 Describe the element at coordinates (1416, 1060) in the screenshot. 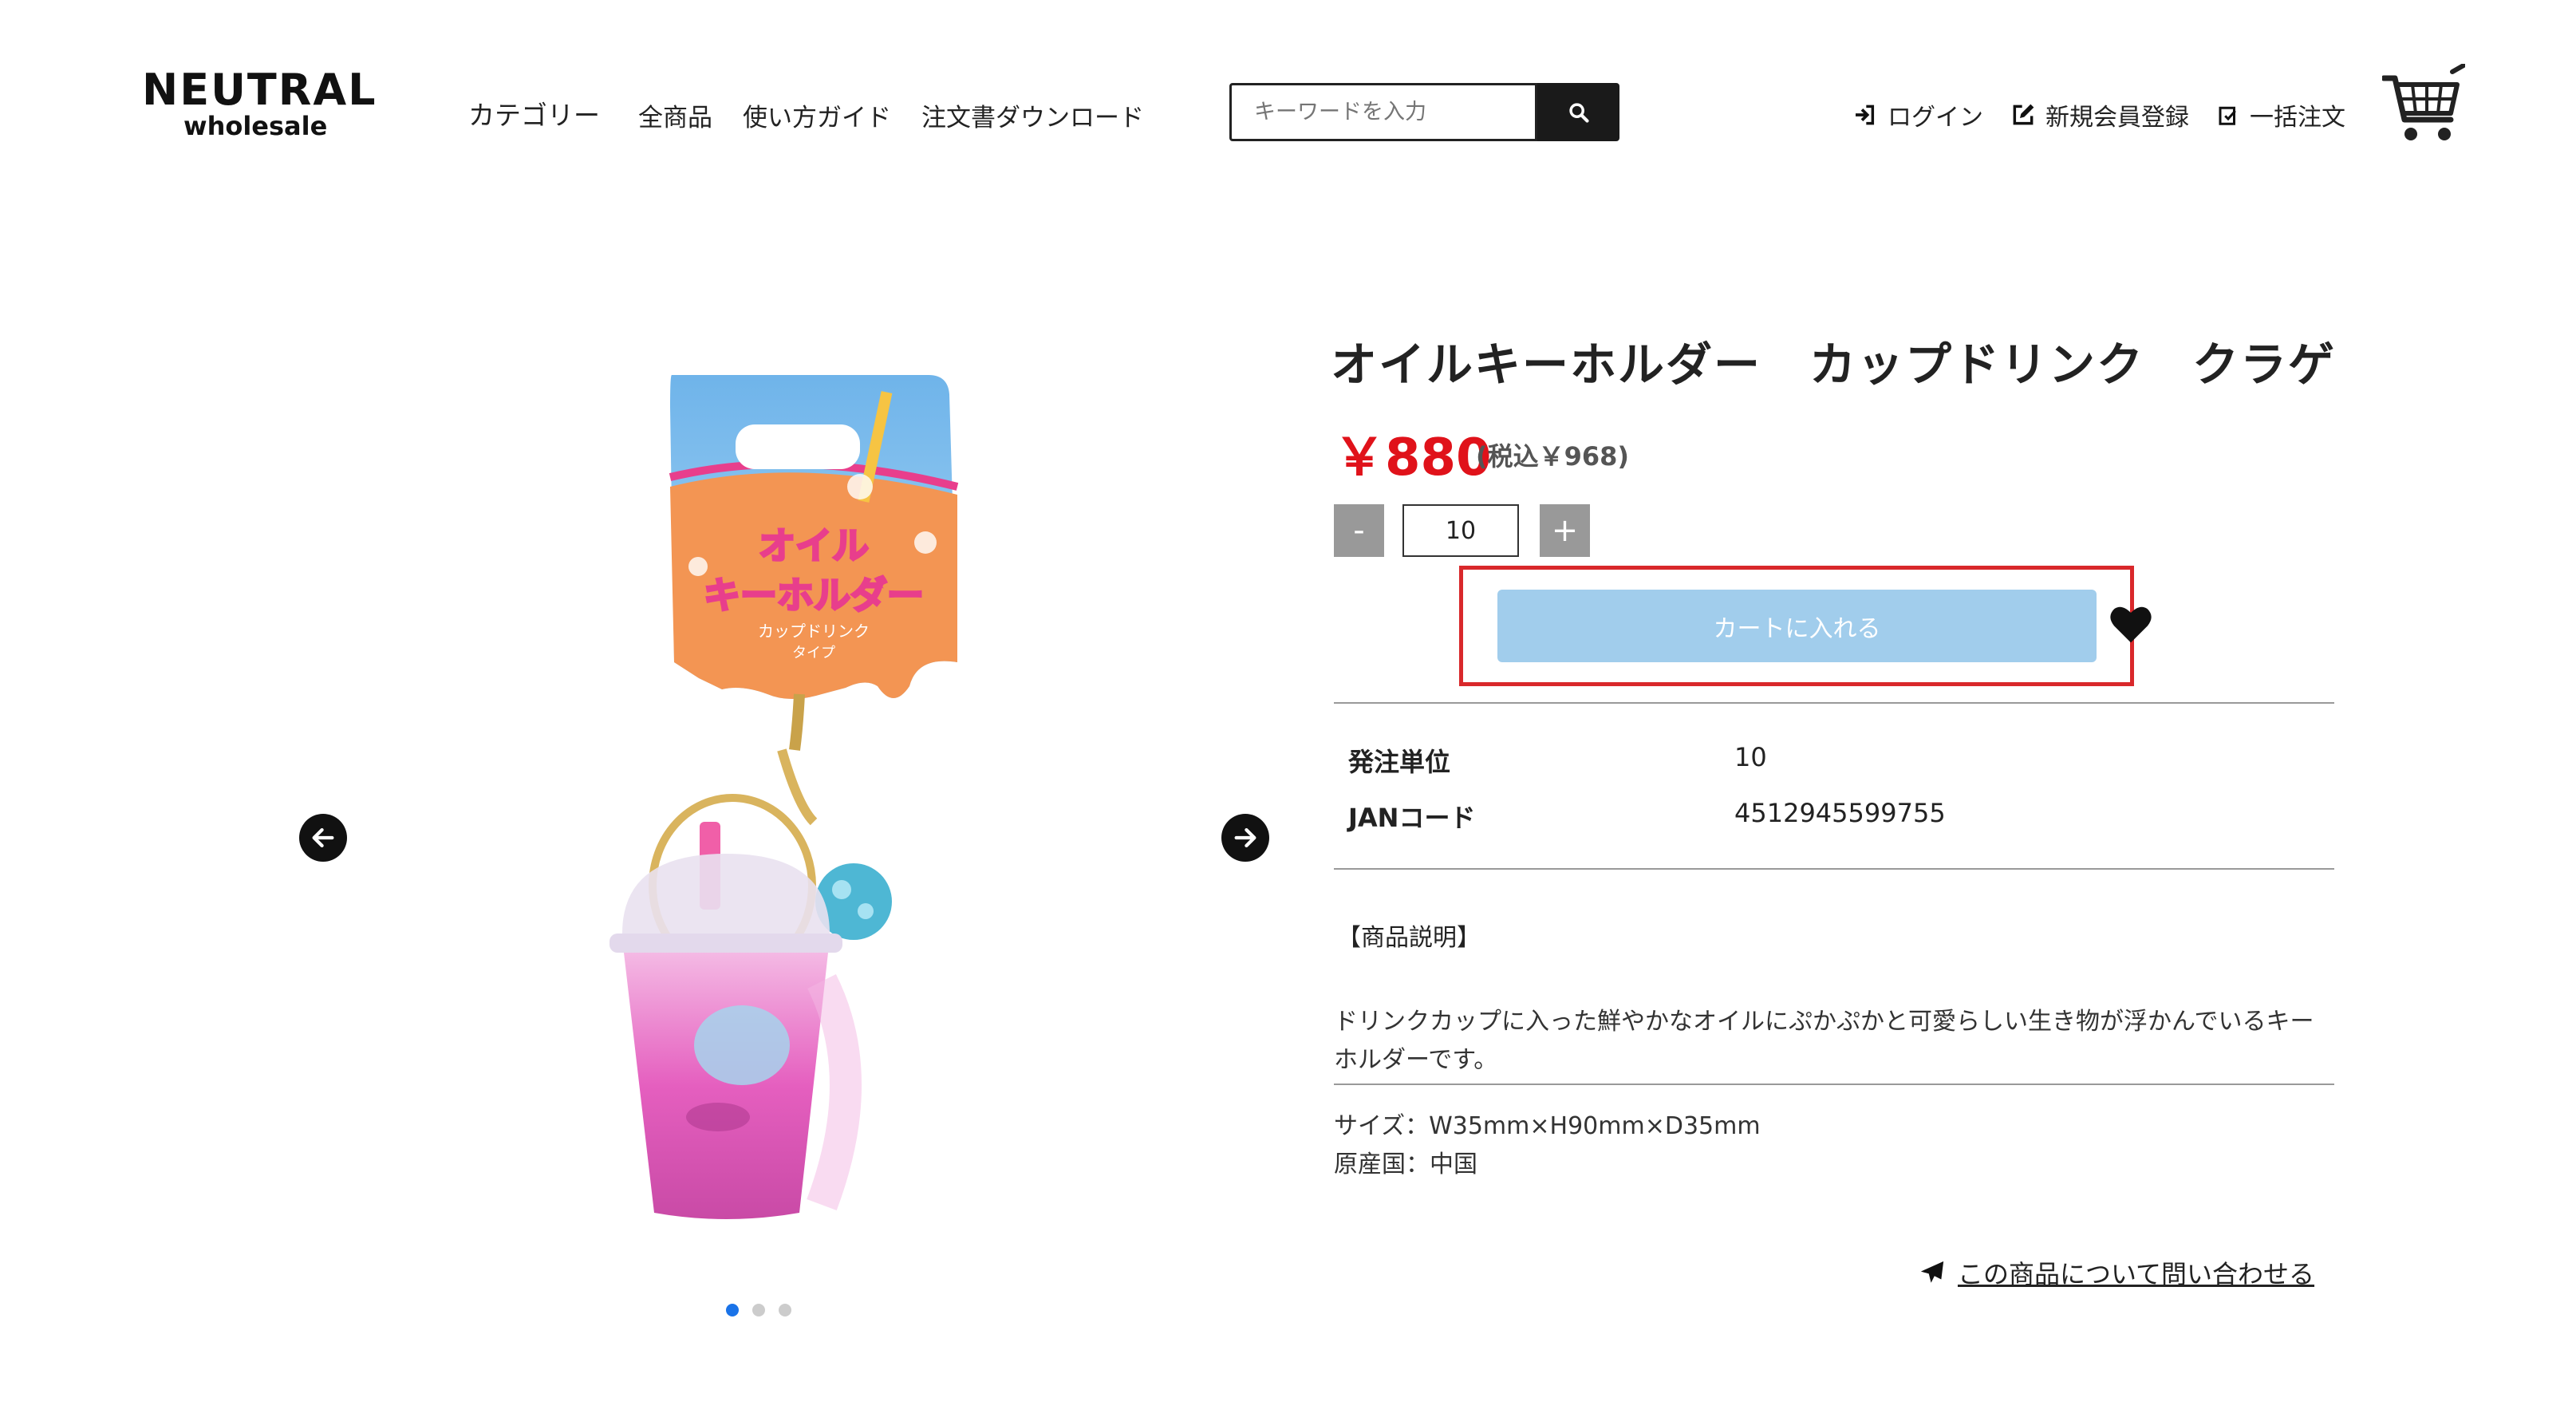

I see `description-line-2: ホルダーです。` at that location.